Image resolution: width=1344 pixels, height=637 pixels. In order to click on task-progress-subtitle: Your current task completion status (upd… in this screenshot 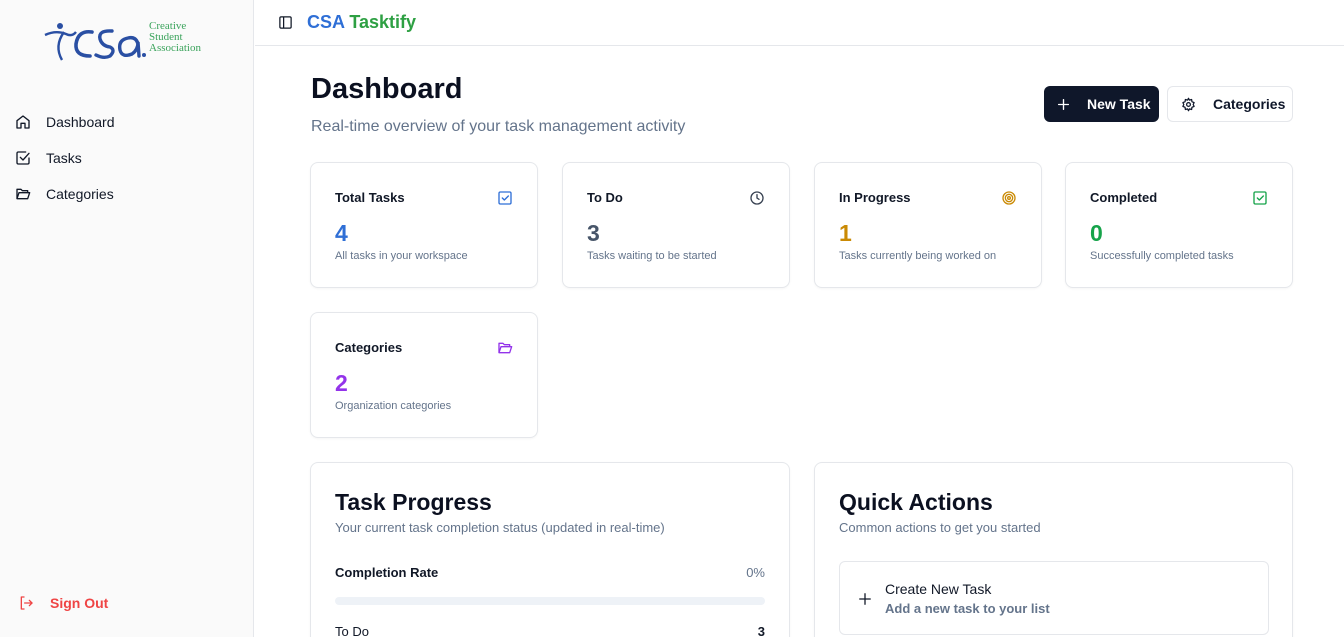, I will do `click(500, 527)`.